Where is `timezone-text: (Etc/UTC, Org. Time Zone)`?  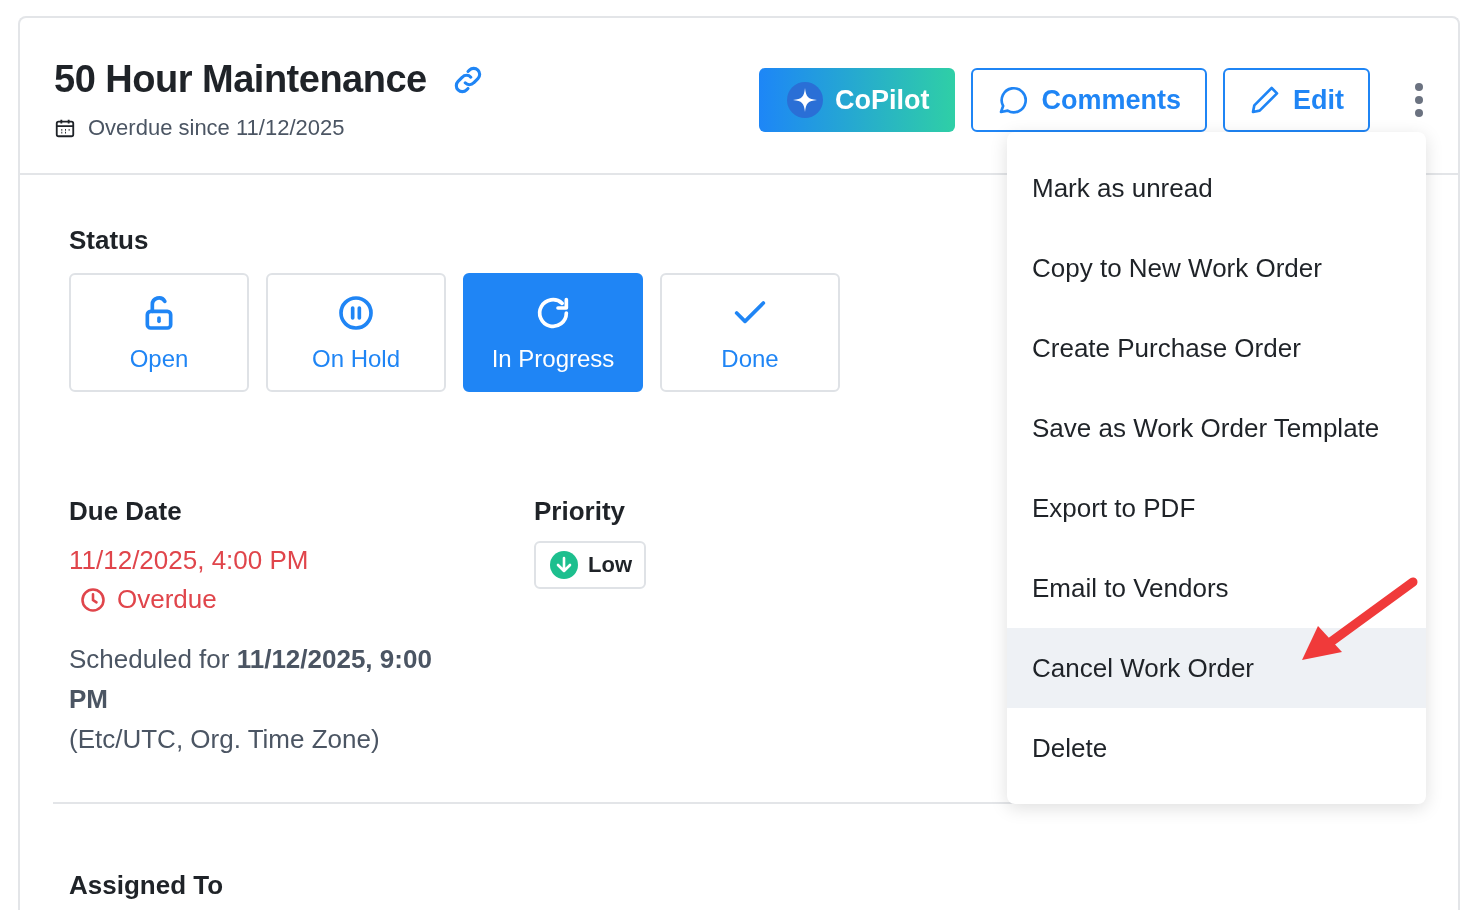
timezone-text: (Etc/UTC, Org. Time Zone) is located at coordinates (224, 739).